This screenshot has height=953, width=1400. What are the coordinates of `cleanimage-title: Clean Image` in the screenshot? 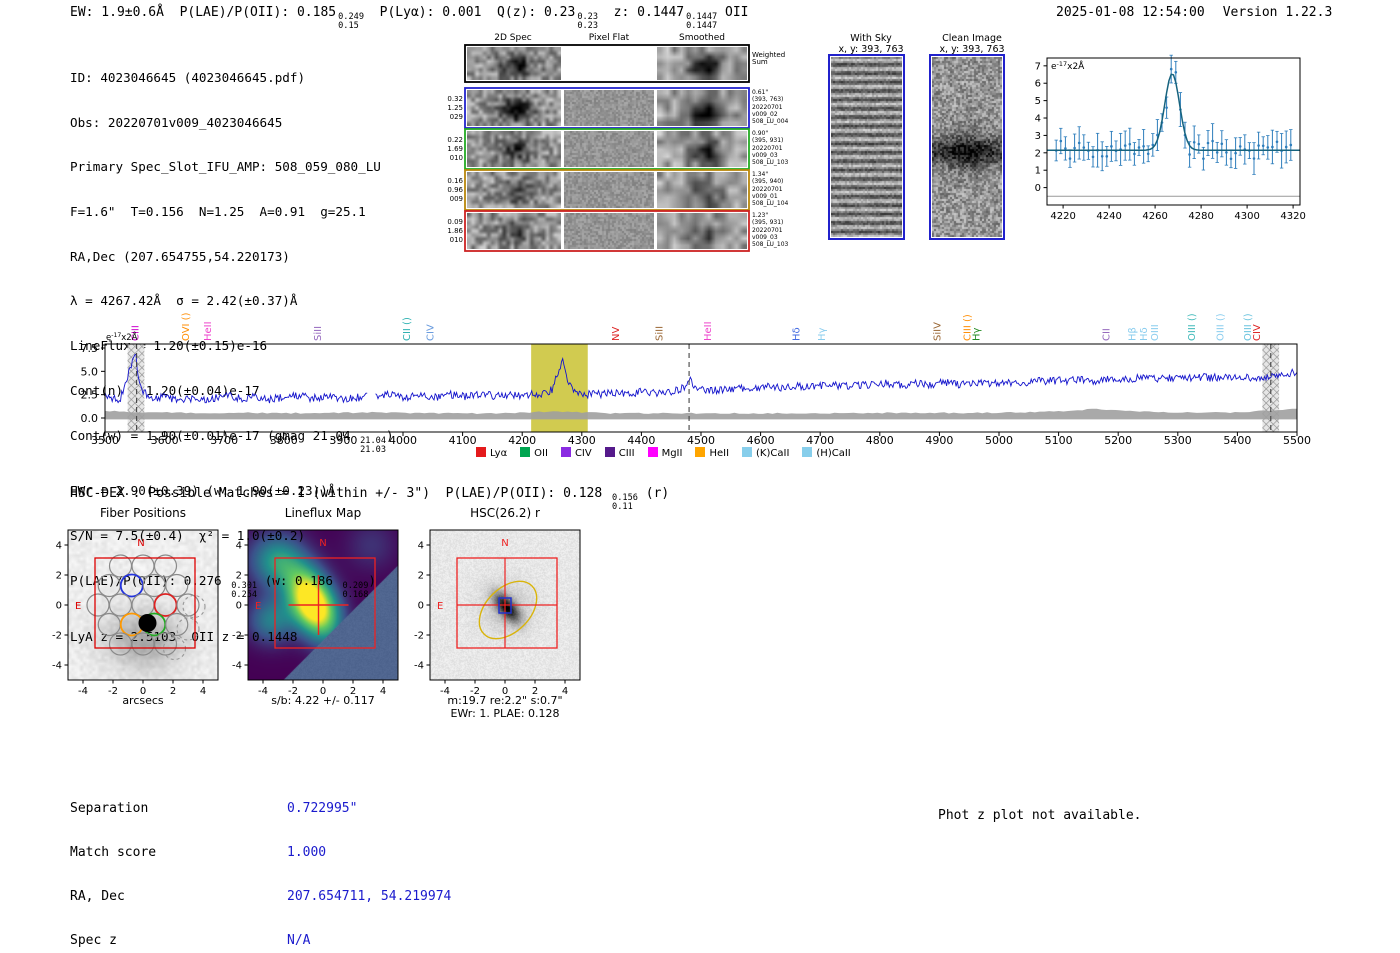 It's located at (972, 38).